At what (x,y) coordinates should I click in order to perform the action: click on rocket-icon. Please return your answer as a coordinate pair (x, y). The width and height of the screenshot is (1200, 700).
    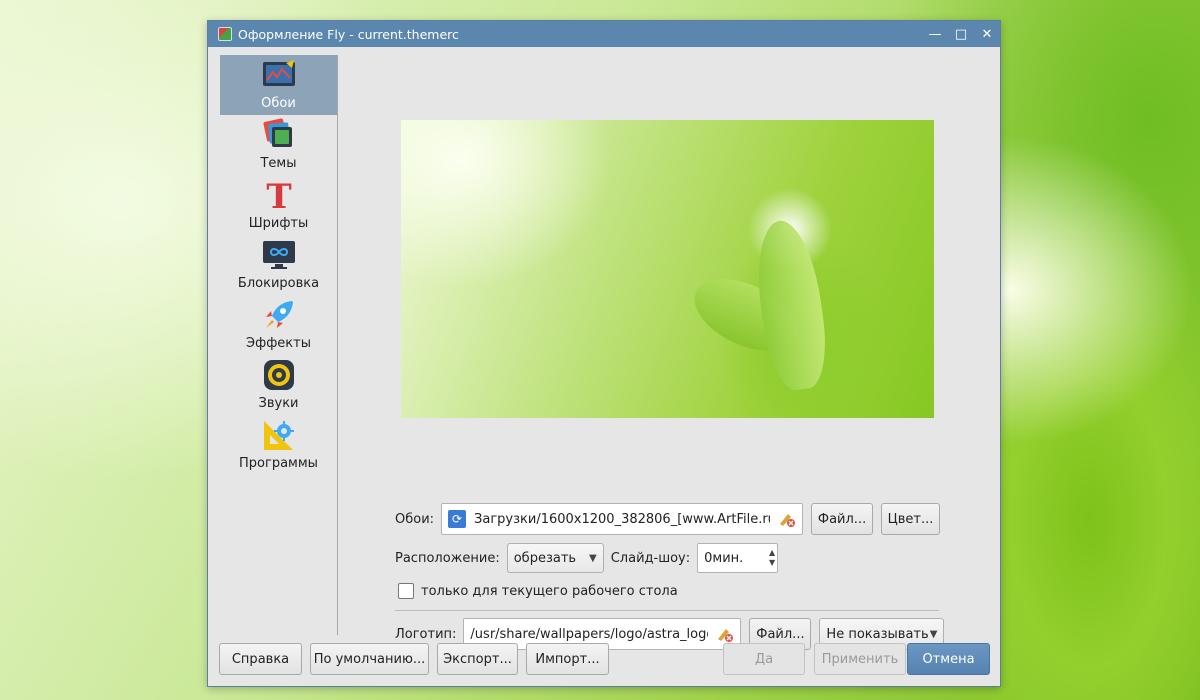
    Looking at the image, I should click on (279, 315).